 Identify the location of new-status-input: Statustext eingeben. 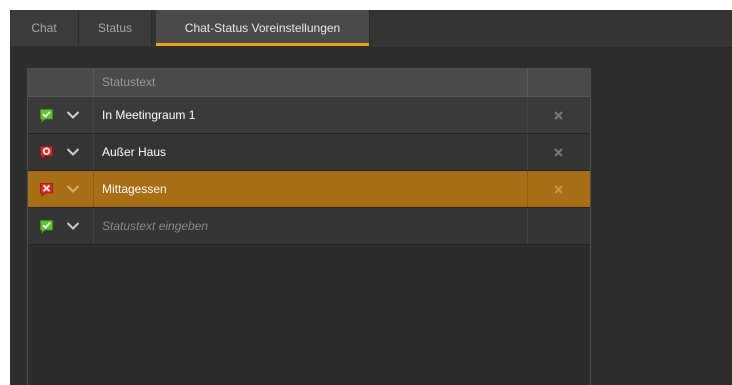
(311, 226).